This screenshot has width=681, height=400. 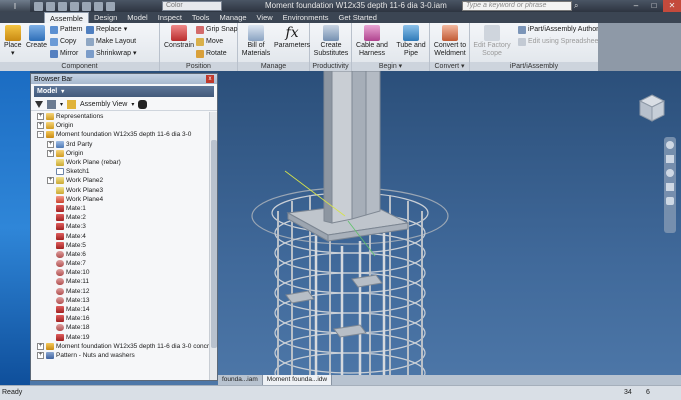 I want to click on tab-assemble: Assemble, so click(x=66, y=17).